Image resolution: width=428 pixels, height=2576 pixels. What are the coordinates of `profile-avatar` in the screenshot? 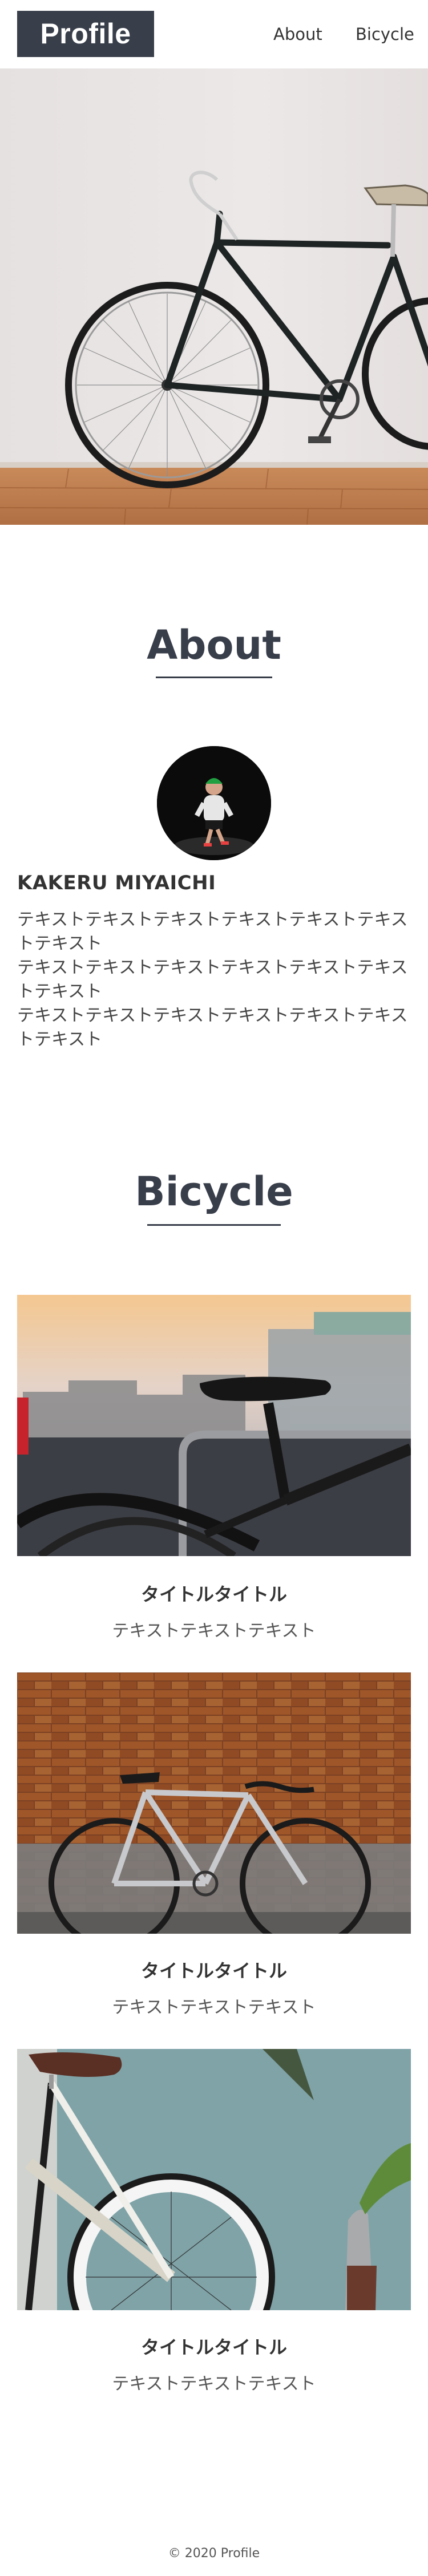 It's located at (214, 803).